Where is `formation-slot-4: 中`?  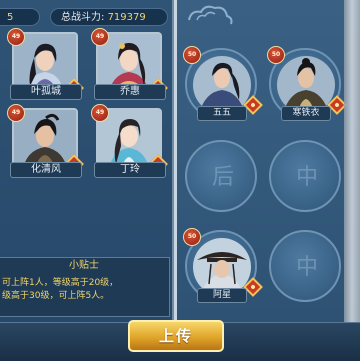
formation-slot-4: 中 is located at coordinates (305, 176).